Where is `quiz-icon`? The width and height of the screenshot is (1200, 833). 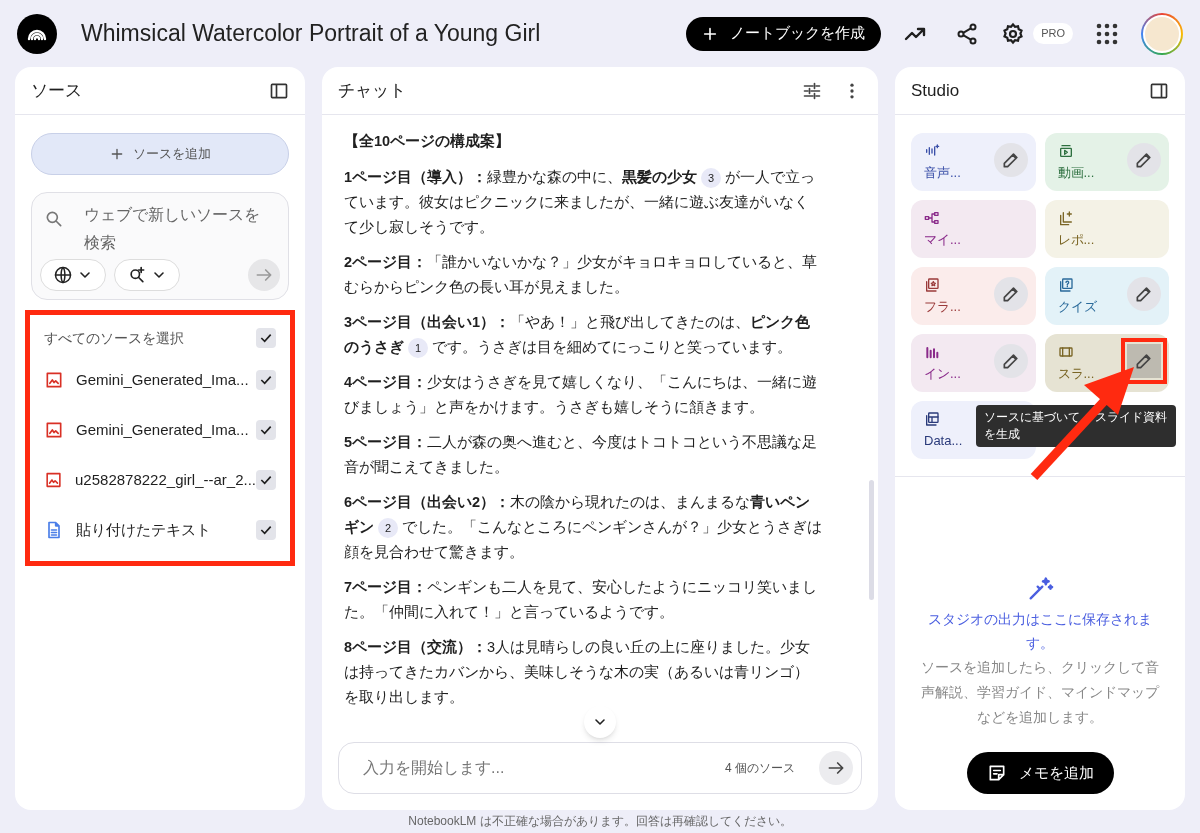 quiz-icon is located at coordinates (1065, 285).